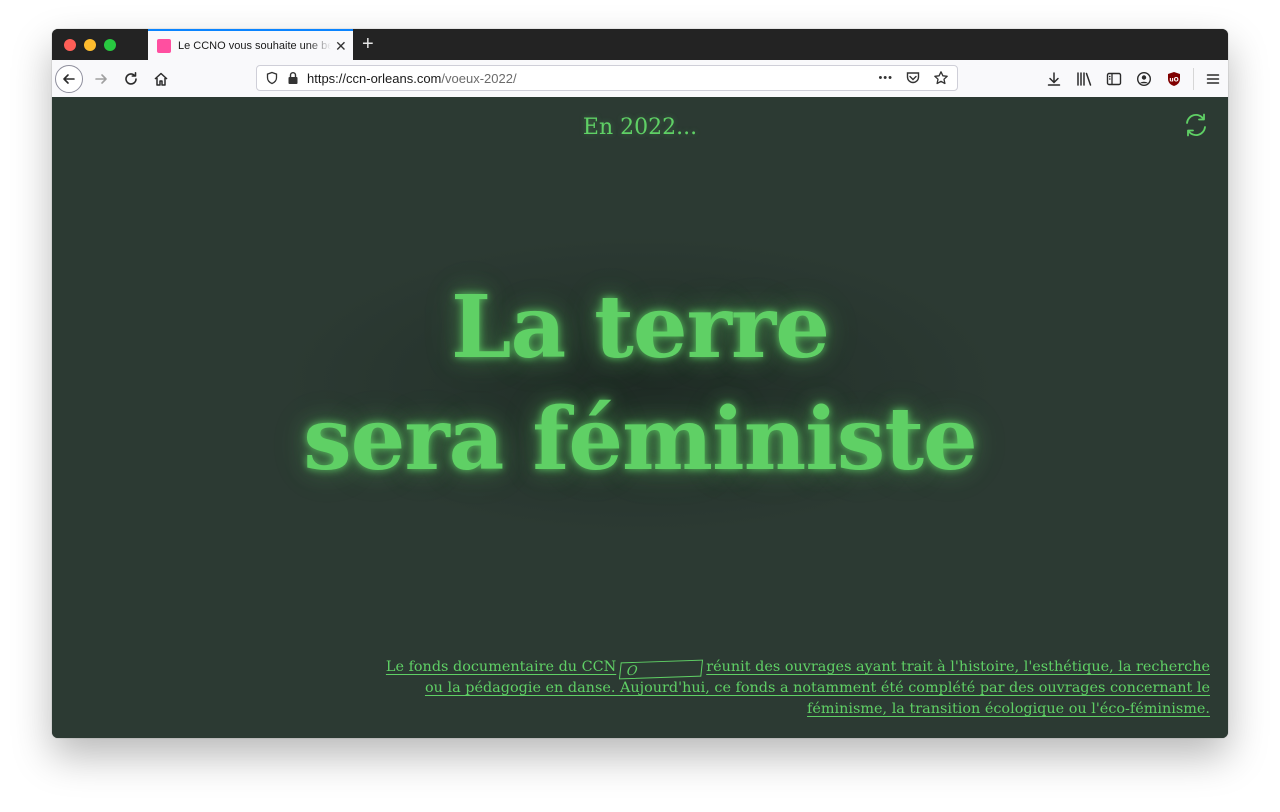  I want to click on arrow-right-icon, so click(101, 78).